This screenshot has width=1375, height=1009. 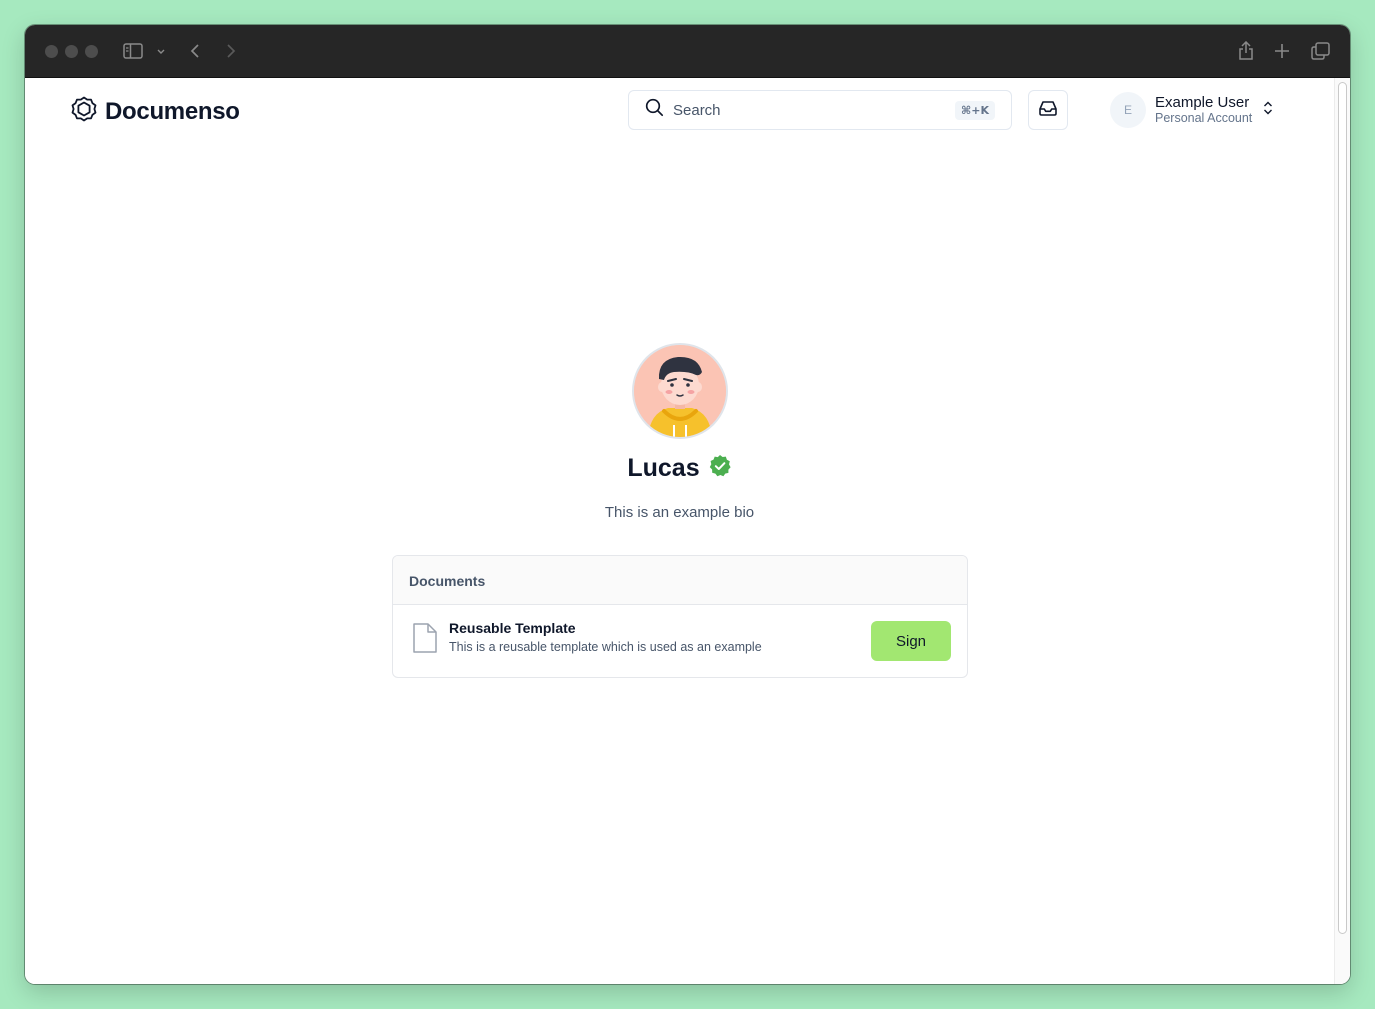 I want to click on tab-overview-icon, so click(x=1320, y=51).